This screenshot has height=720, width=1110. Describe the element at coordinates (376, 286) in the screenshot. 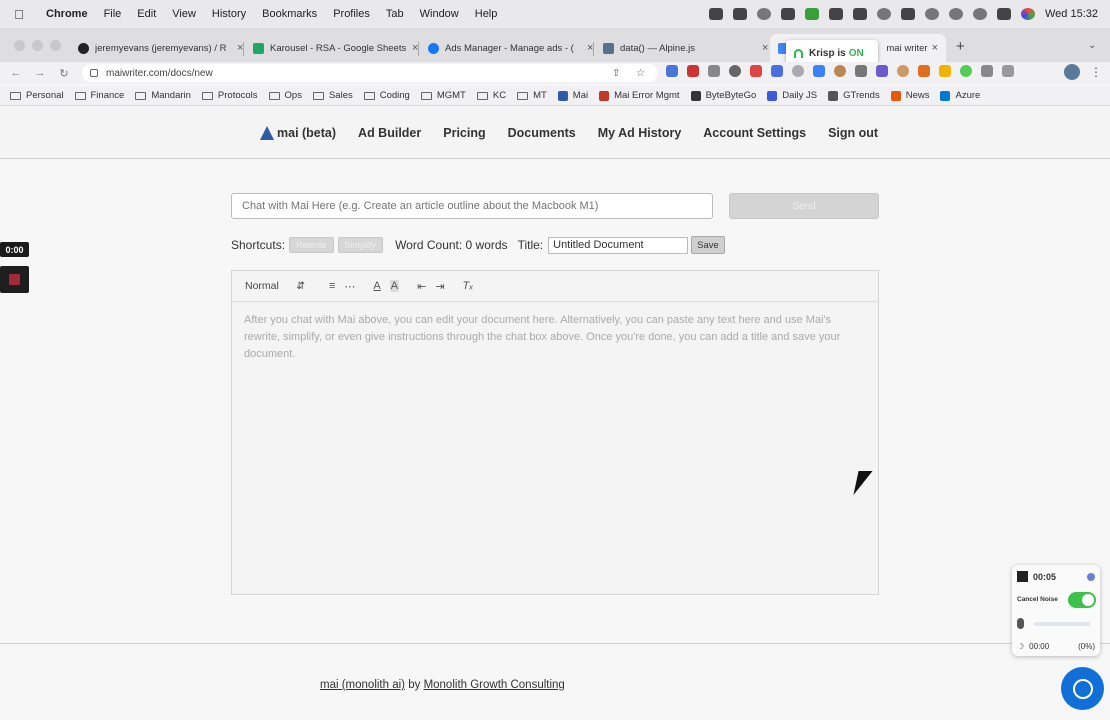

I see `text-color-icon: A` at that location.